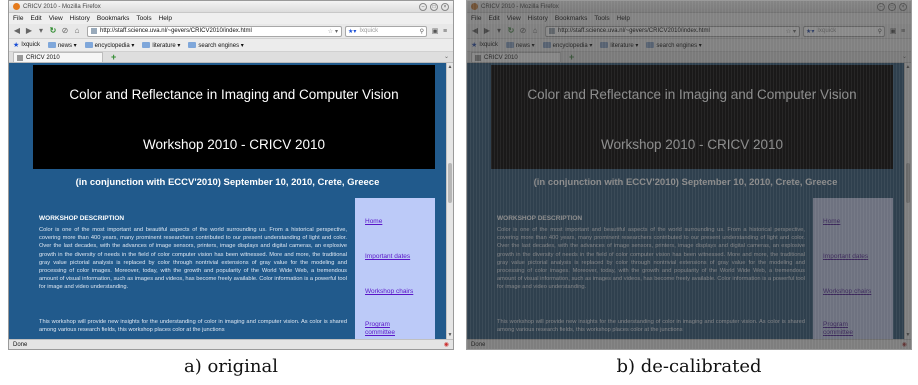 The height and width of the screenshot is (385, 918). I want to click on workshop-title: Workshop 2010 - CRICV 2010, so click(234, 144).